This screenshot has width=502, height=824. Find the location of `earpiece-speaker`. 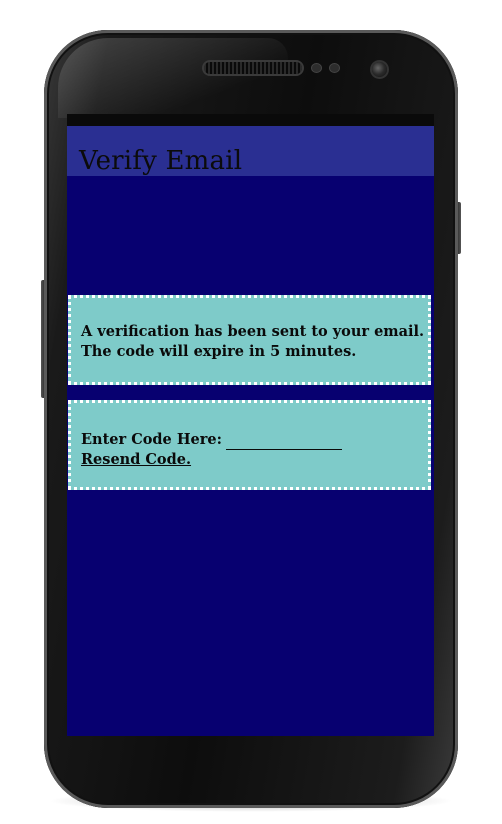

earpiece-speaker is located at coordinates (253, 68).